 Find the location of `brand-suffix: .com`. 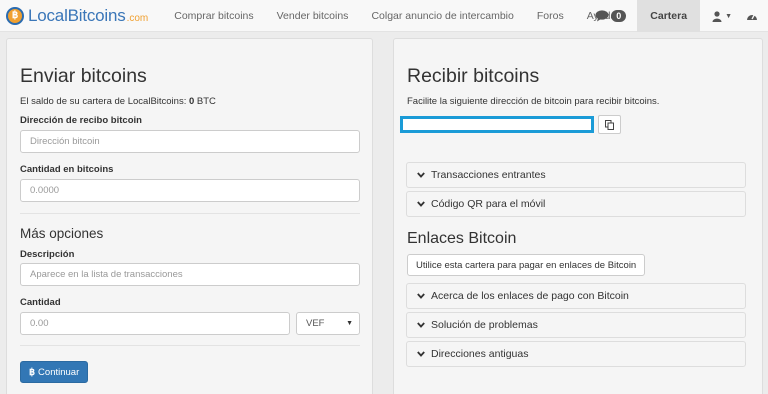

brand-suffix: .com is located at coordinates (137, 18).